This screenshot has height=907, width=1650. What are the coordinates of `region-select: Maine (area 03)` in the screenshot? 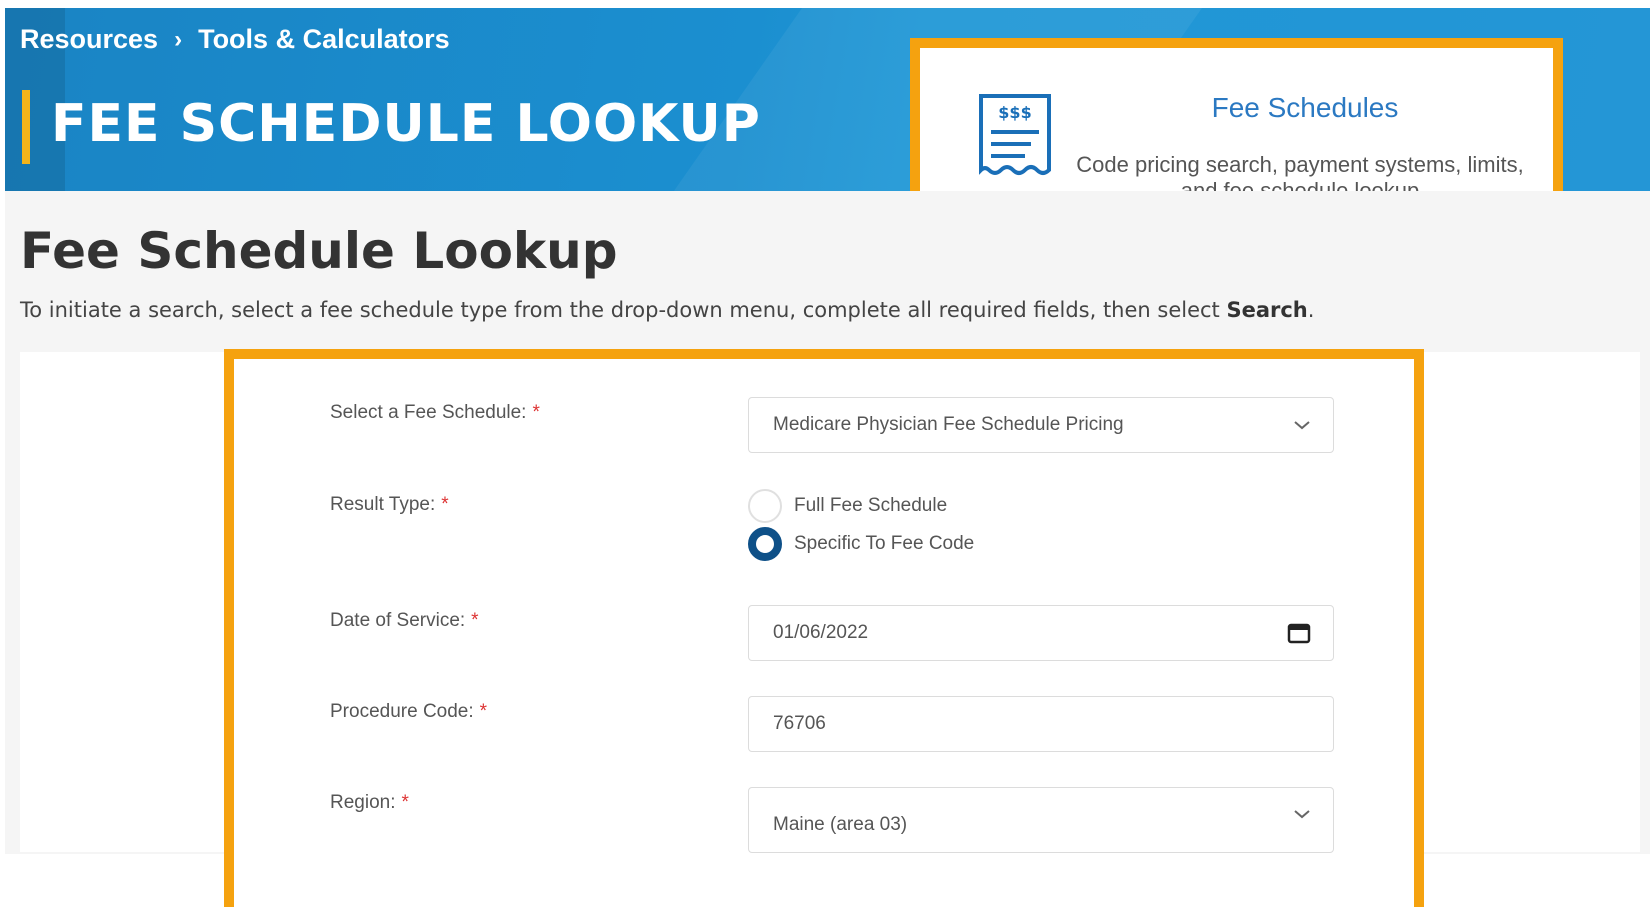 It's located at (1041, 820).